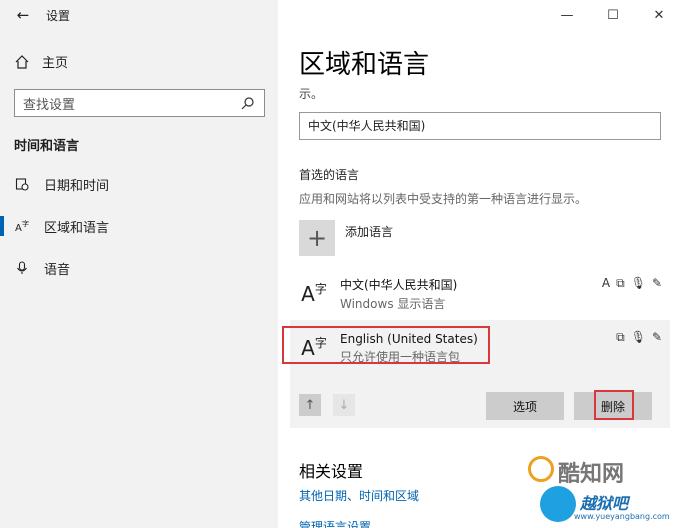 The height and width of the screenshot is (528, 682). I want to click on watermark-text-2: 越狱吧, so click(604, 503).